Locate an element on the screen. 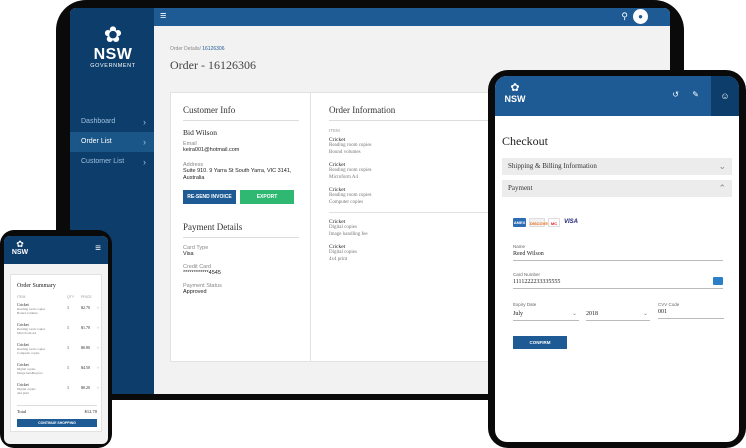 This screenshot has height=448, width=746. page-title: Order - 16126306 is located at coordinates (213, 65).